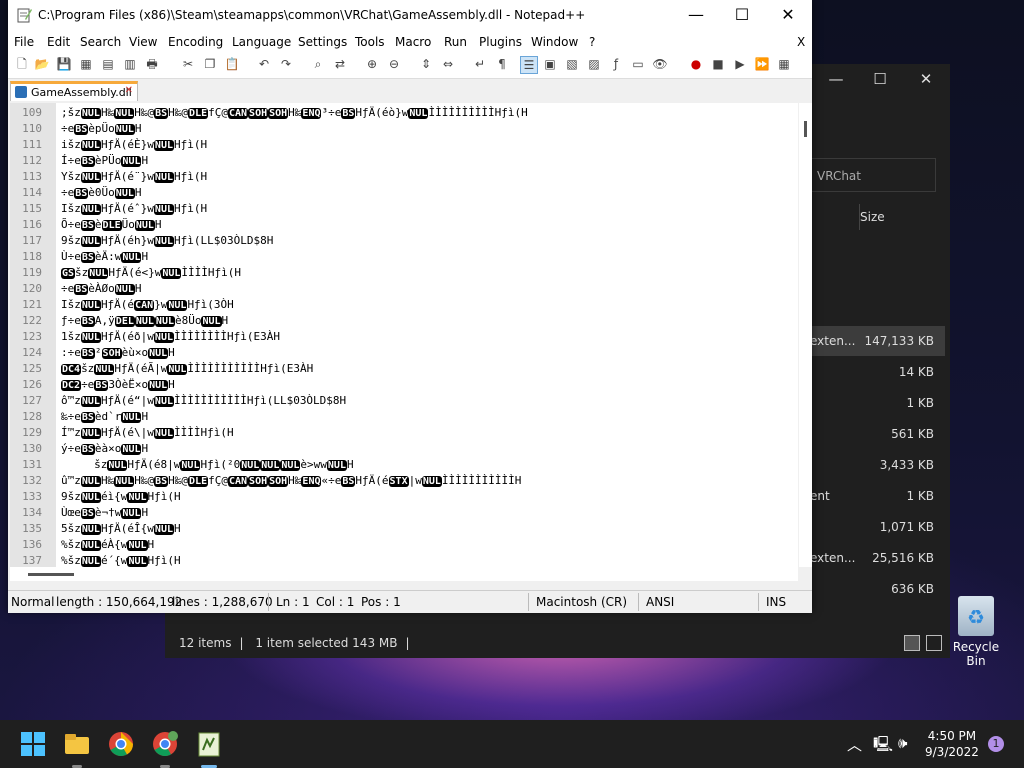 The height and width of the screenshot is (768, 1024). What do you see at coordinates (976, 632) in the screenshot?
I see `recycle-bin: Recycle Bin` at bounding box center [976, 632].